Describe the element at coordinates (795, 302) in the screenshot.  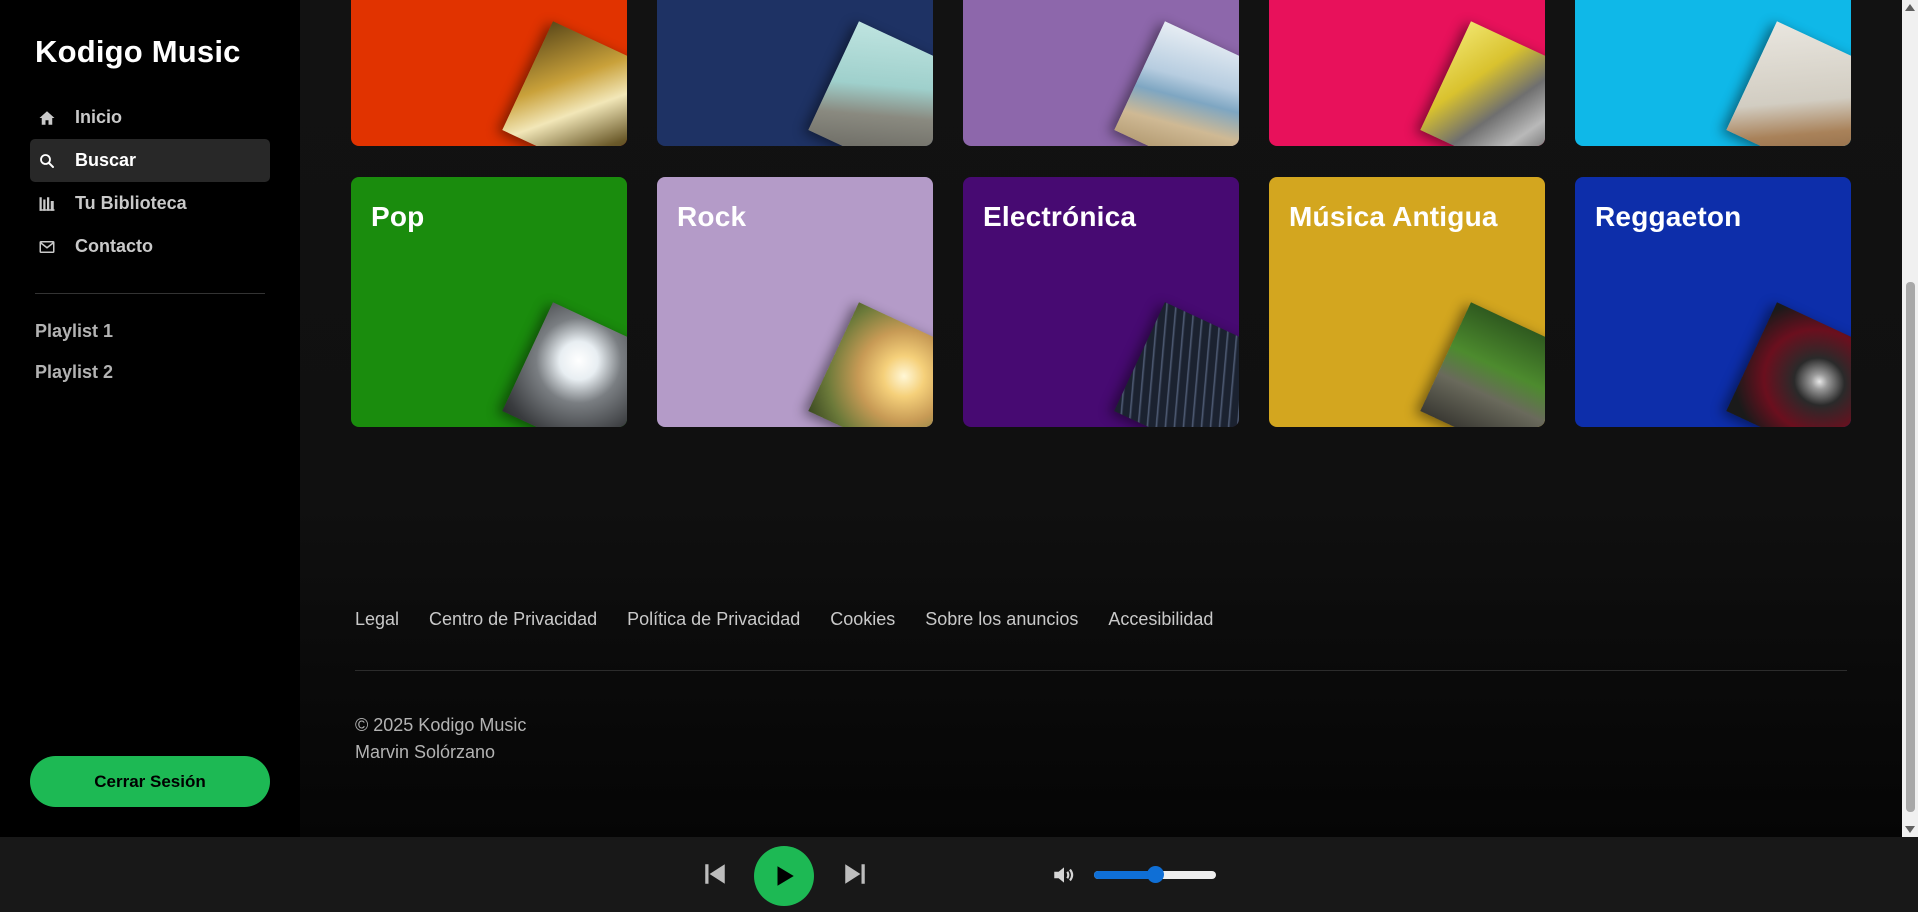
I see `genre-card-rock: Rock` at that location.